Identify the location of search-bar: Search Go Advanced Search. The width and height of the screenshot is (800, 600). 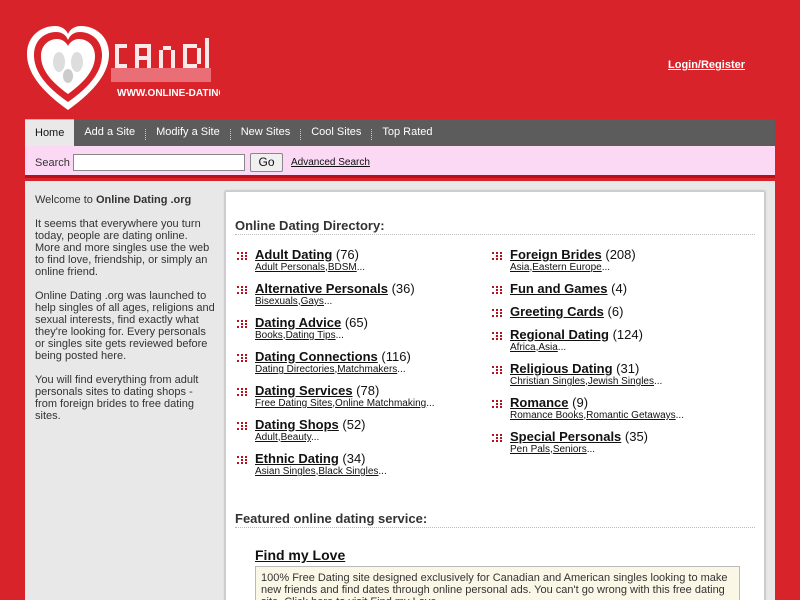
(400, 162).